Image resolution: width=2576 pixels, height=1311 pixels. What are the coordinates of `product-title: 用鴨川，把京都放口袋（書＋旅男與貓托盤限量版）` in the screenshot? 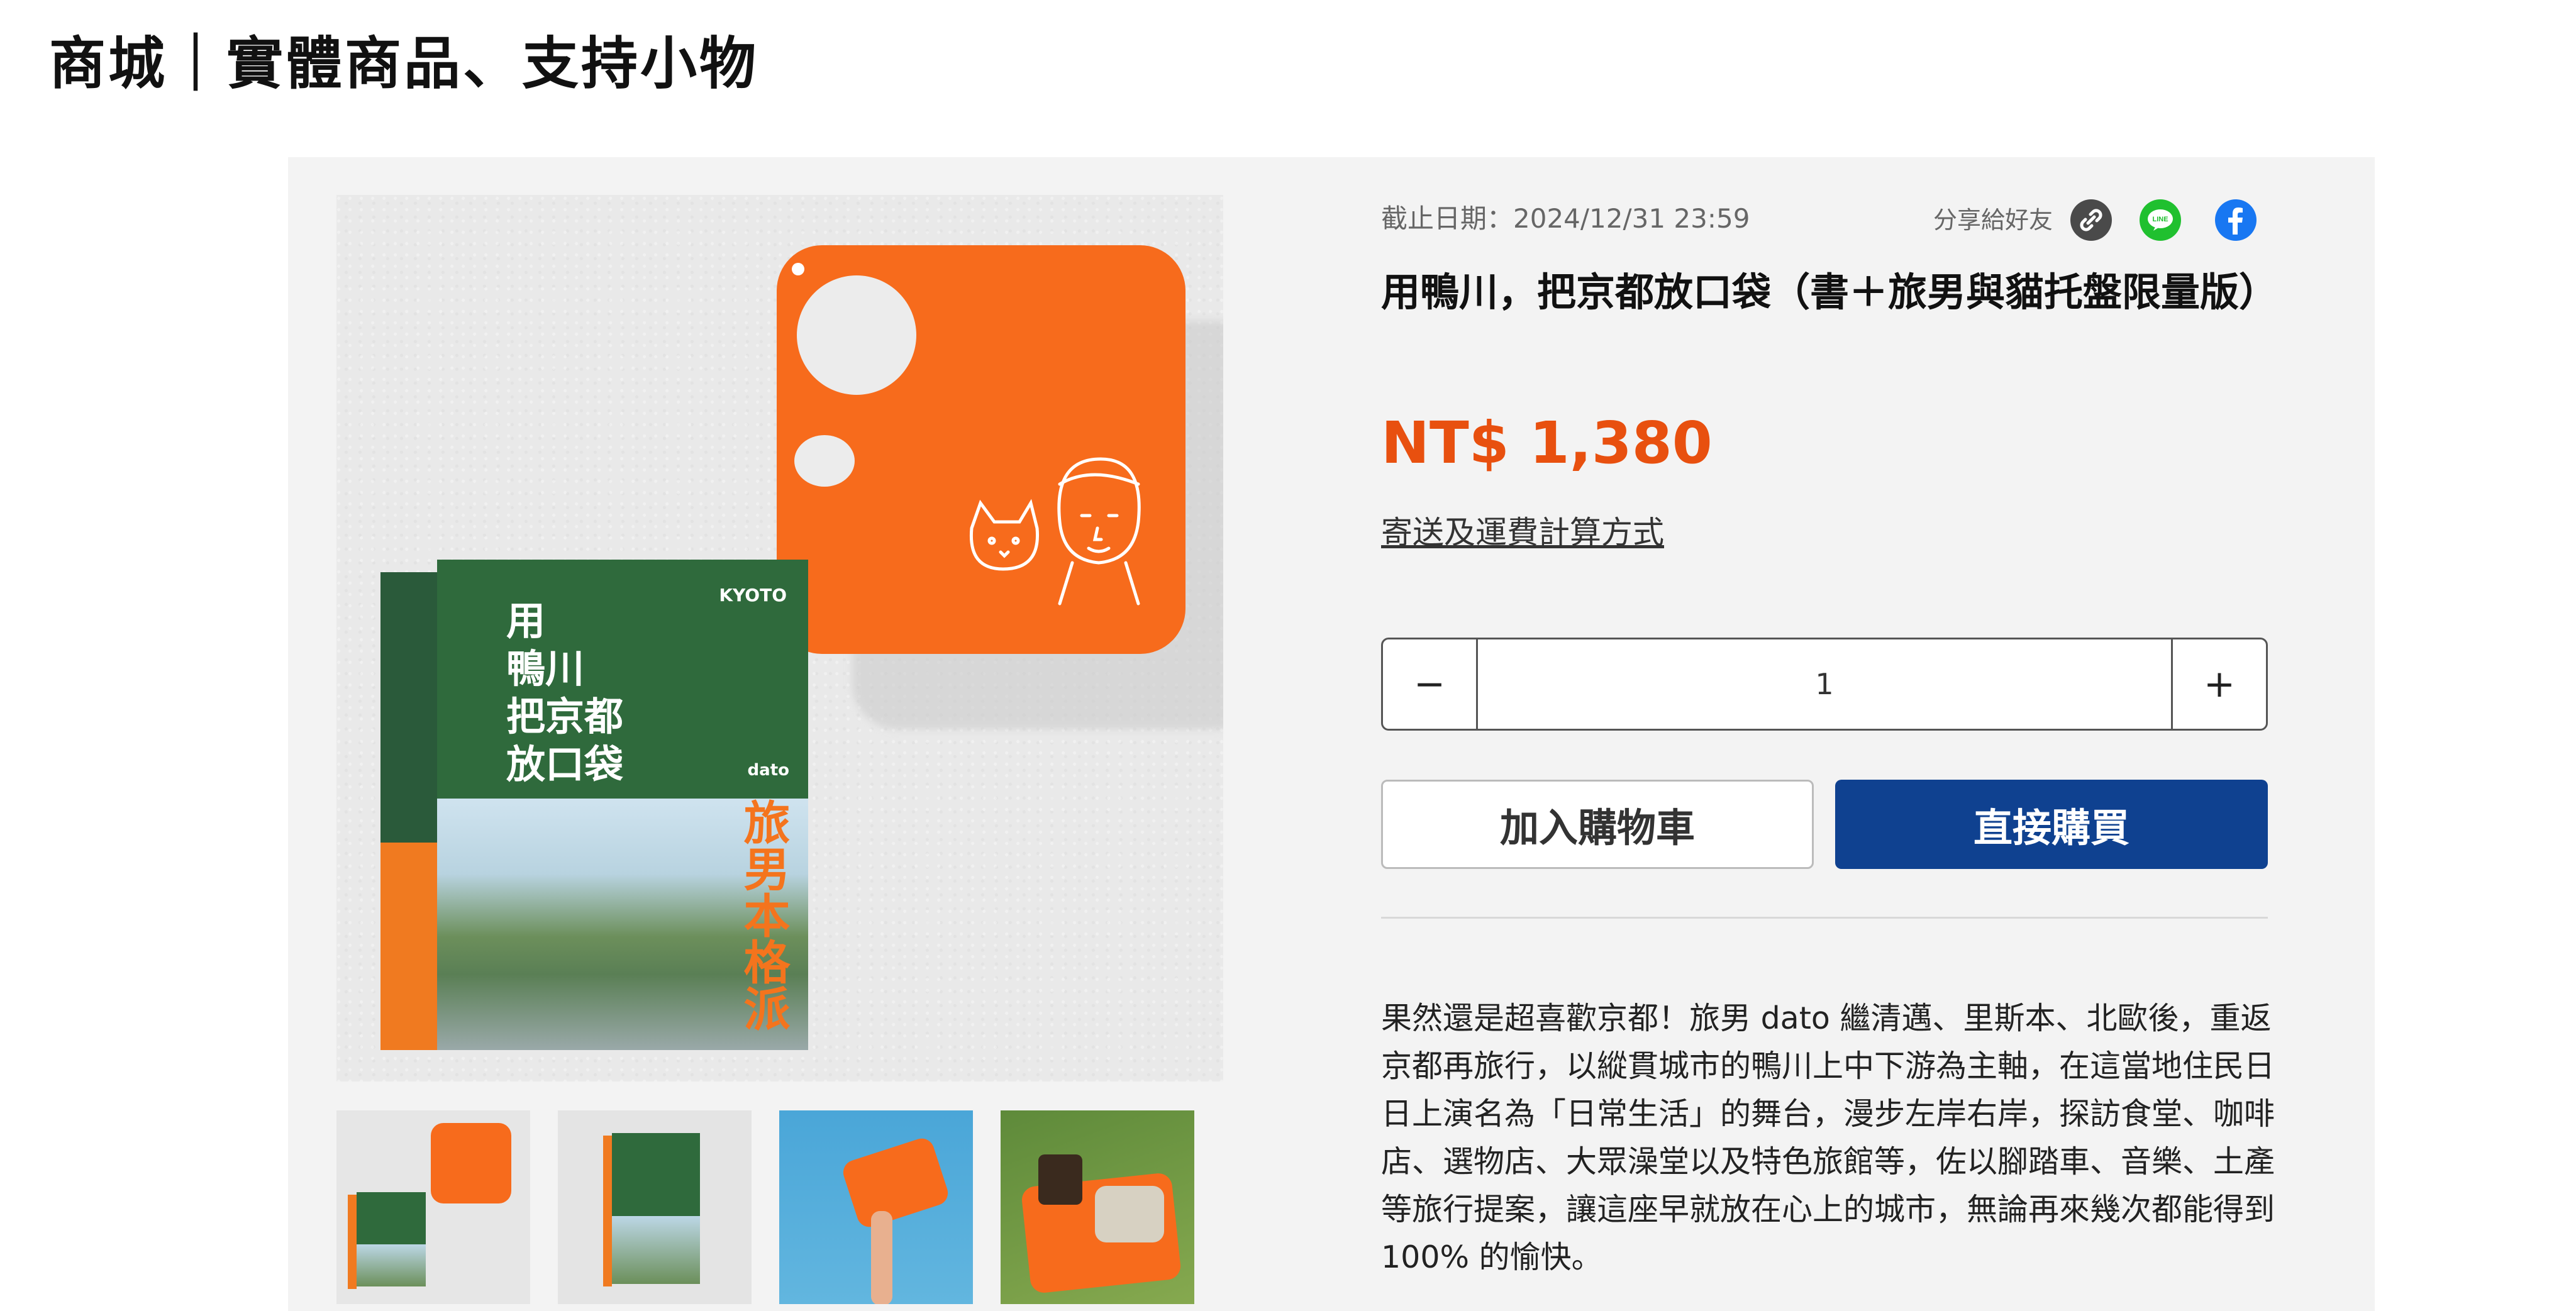 It's located at (1830, 292).